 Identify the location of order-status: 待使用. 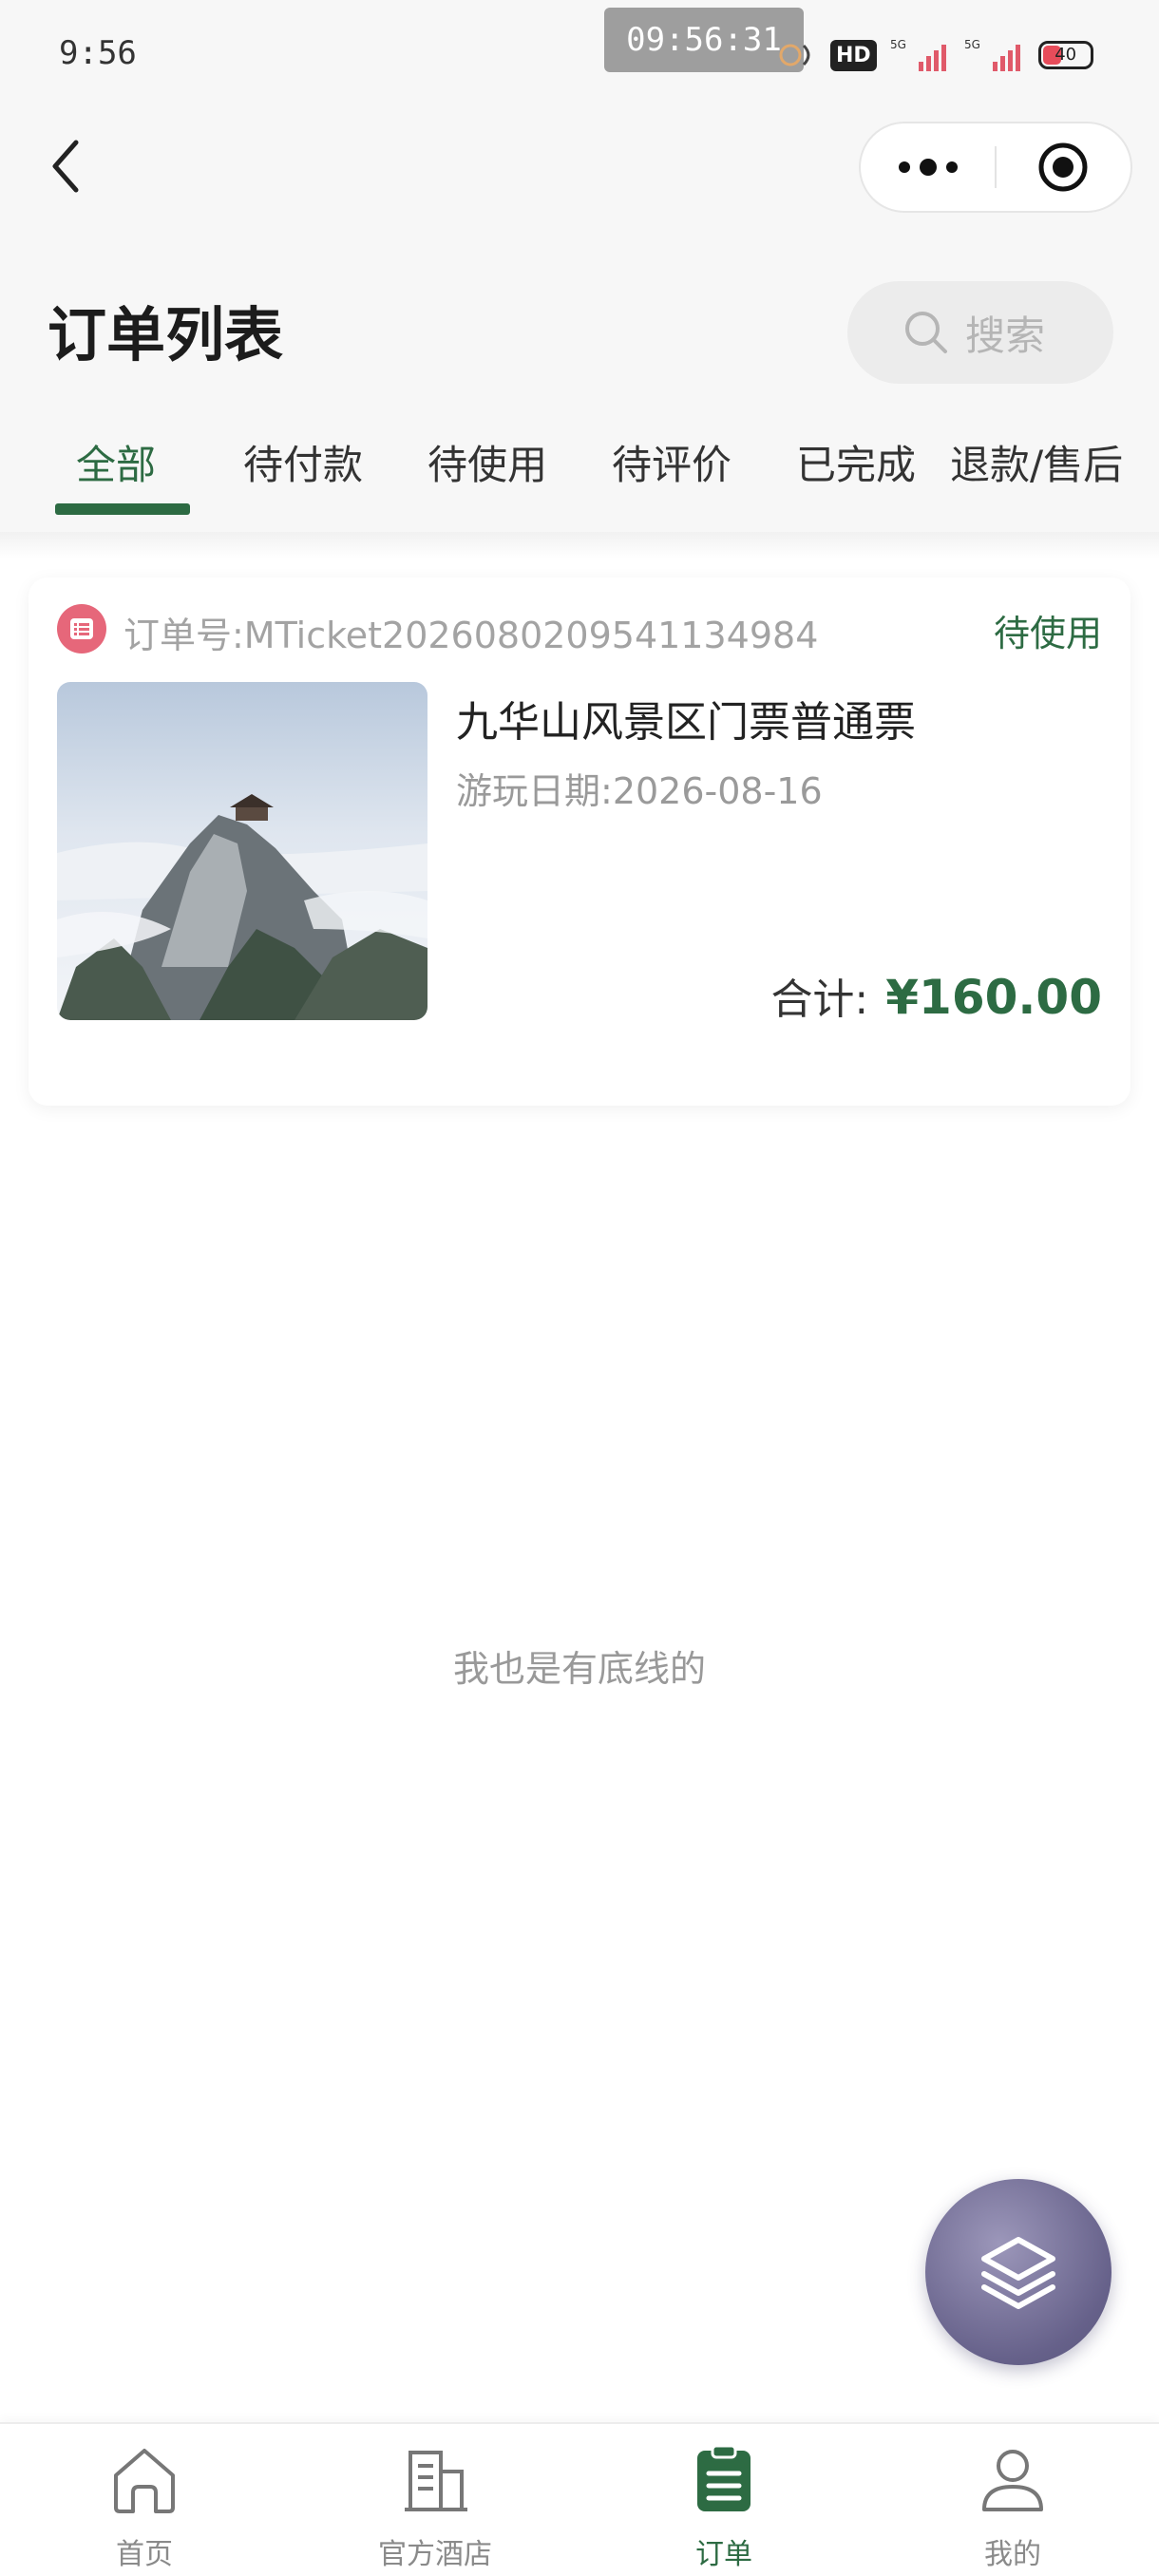
(1047, 633).